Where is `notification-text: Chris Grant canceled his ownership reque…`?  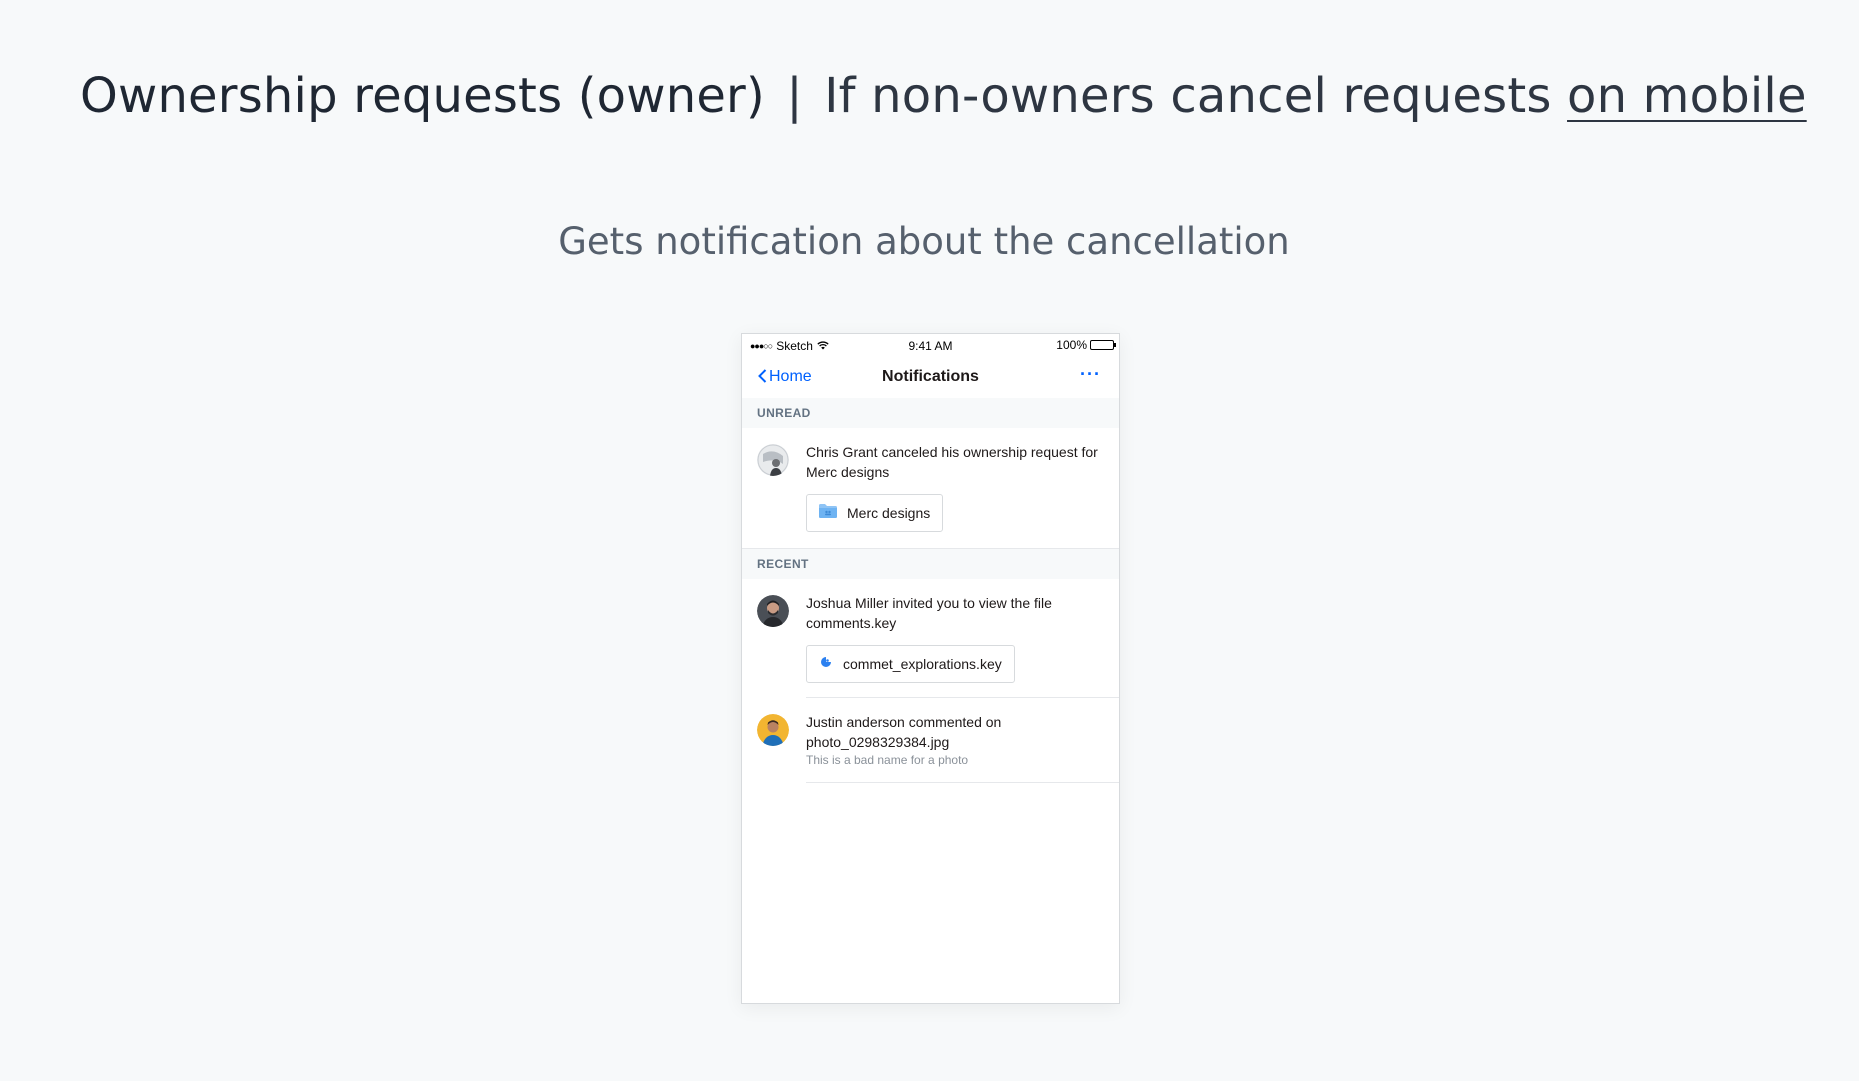
notification-text: Chris Grant canceled his ownership reque… is located at coordinates (952, 462).